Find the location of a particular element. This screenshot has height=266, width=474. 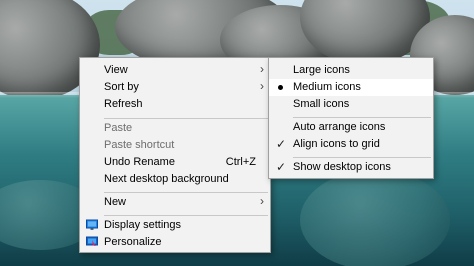

menu-item-label: Medium icons is located at coordinates (327, 87).